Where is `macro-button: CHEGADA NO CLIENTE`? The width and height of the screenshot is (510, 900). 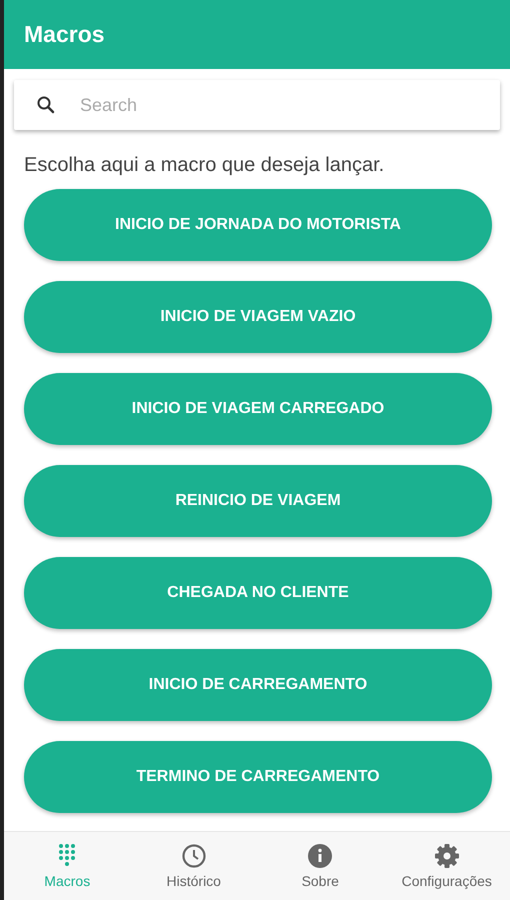 macro-button: CHEGADA NO CLIENTE is located at coordinates (258, 593).